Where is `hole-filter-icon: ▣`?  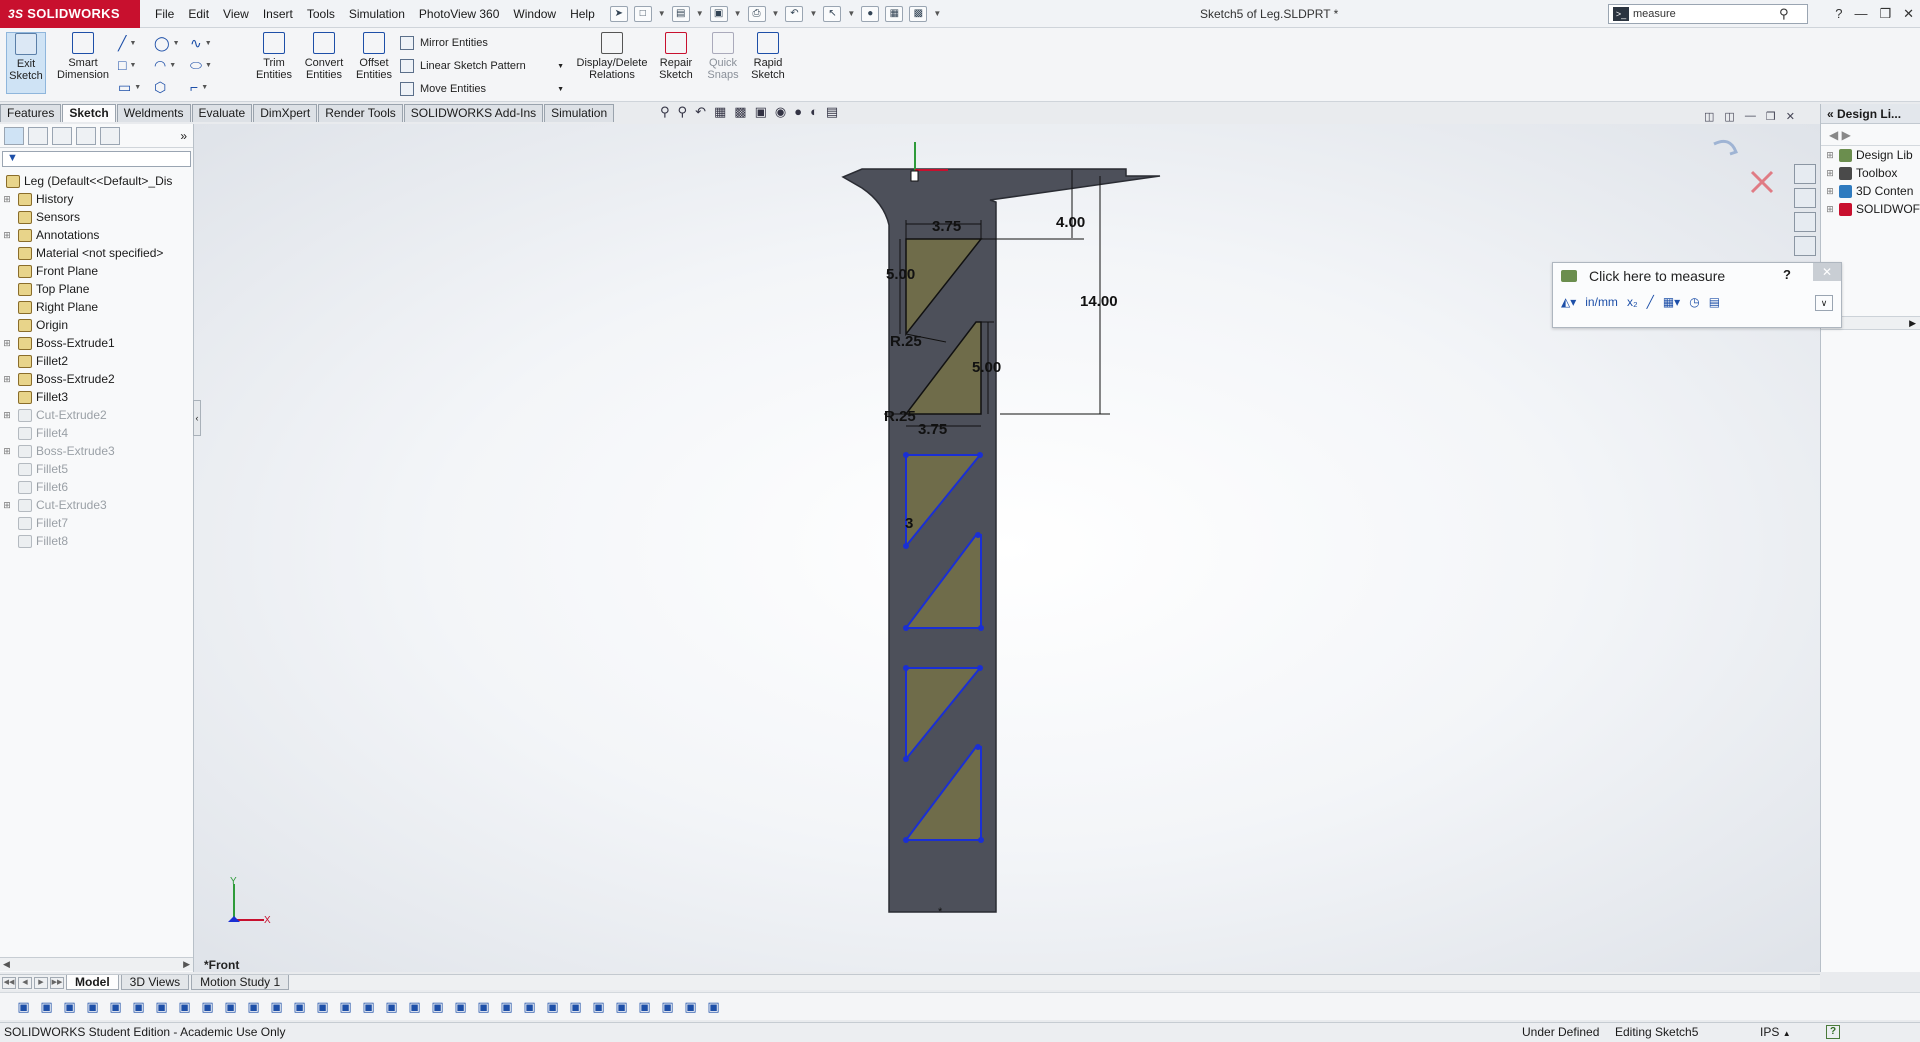 hole-filter-icon: ▣ is located at coordinates (598, 1006).